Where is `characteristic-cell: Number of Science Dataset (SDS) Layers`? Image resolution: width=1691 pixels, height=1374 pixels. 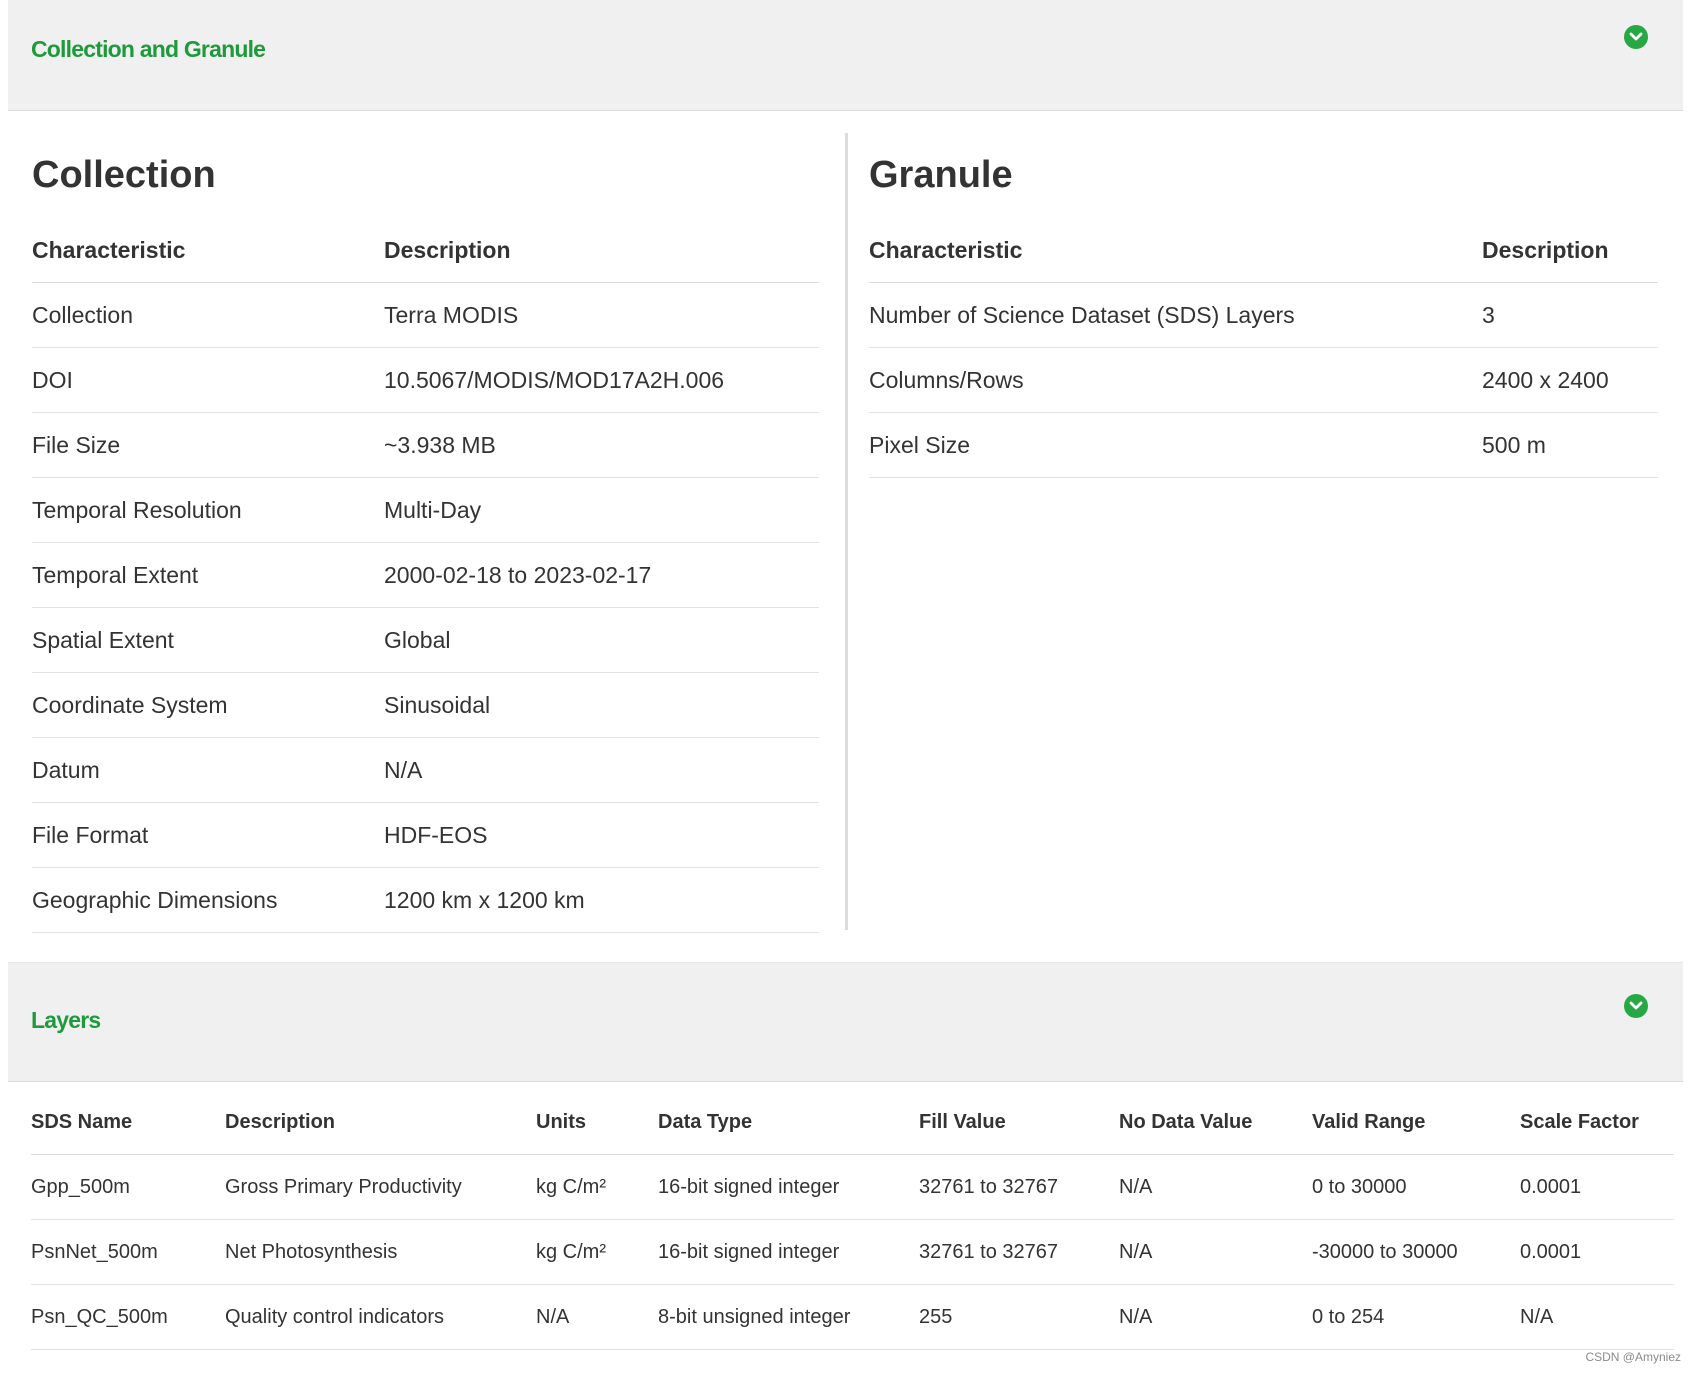
characteristic-cell: Number of Science Dataset (SDS) Layers is located at coordinates (1175, 315).